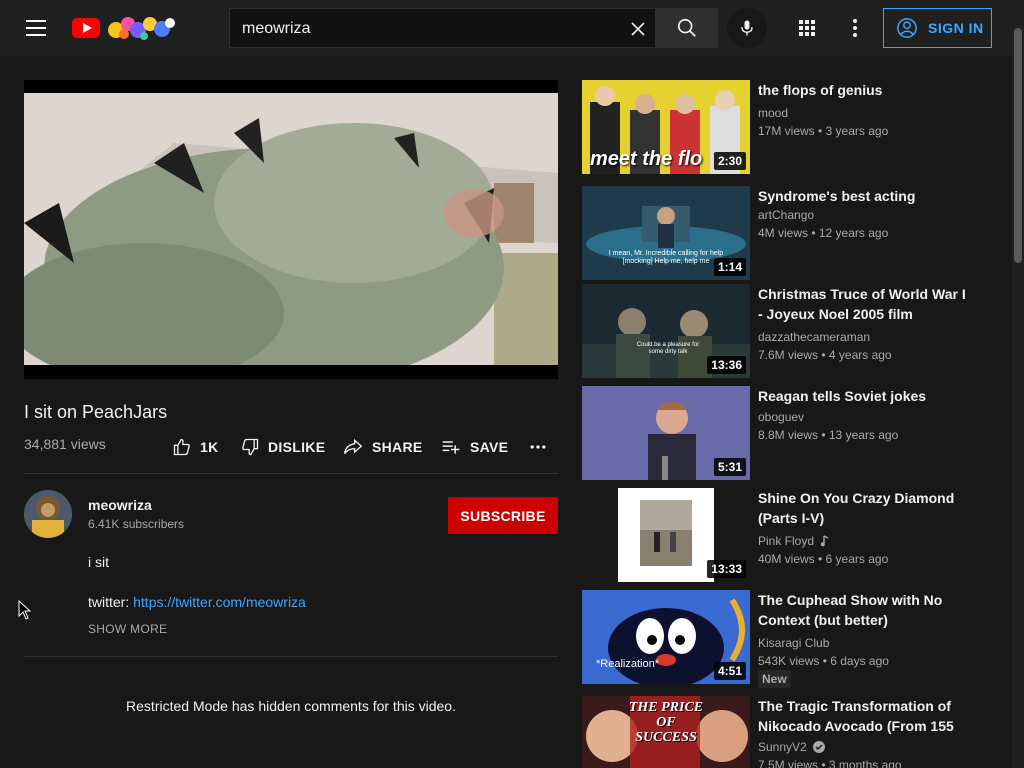  What do you see at coordinates (729, 267) in the screenshot?
I see `duration-badge: 1:14` at bounding box center [729, 267].